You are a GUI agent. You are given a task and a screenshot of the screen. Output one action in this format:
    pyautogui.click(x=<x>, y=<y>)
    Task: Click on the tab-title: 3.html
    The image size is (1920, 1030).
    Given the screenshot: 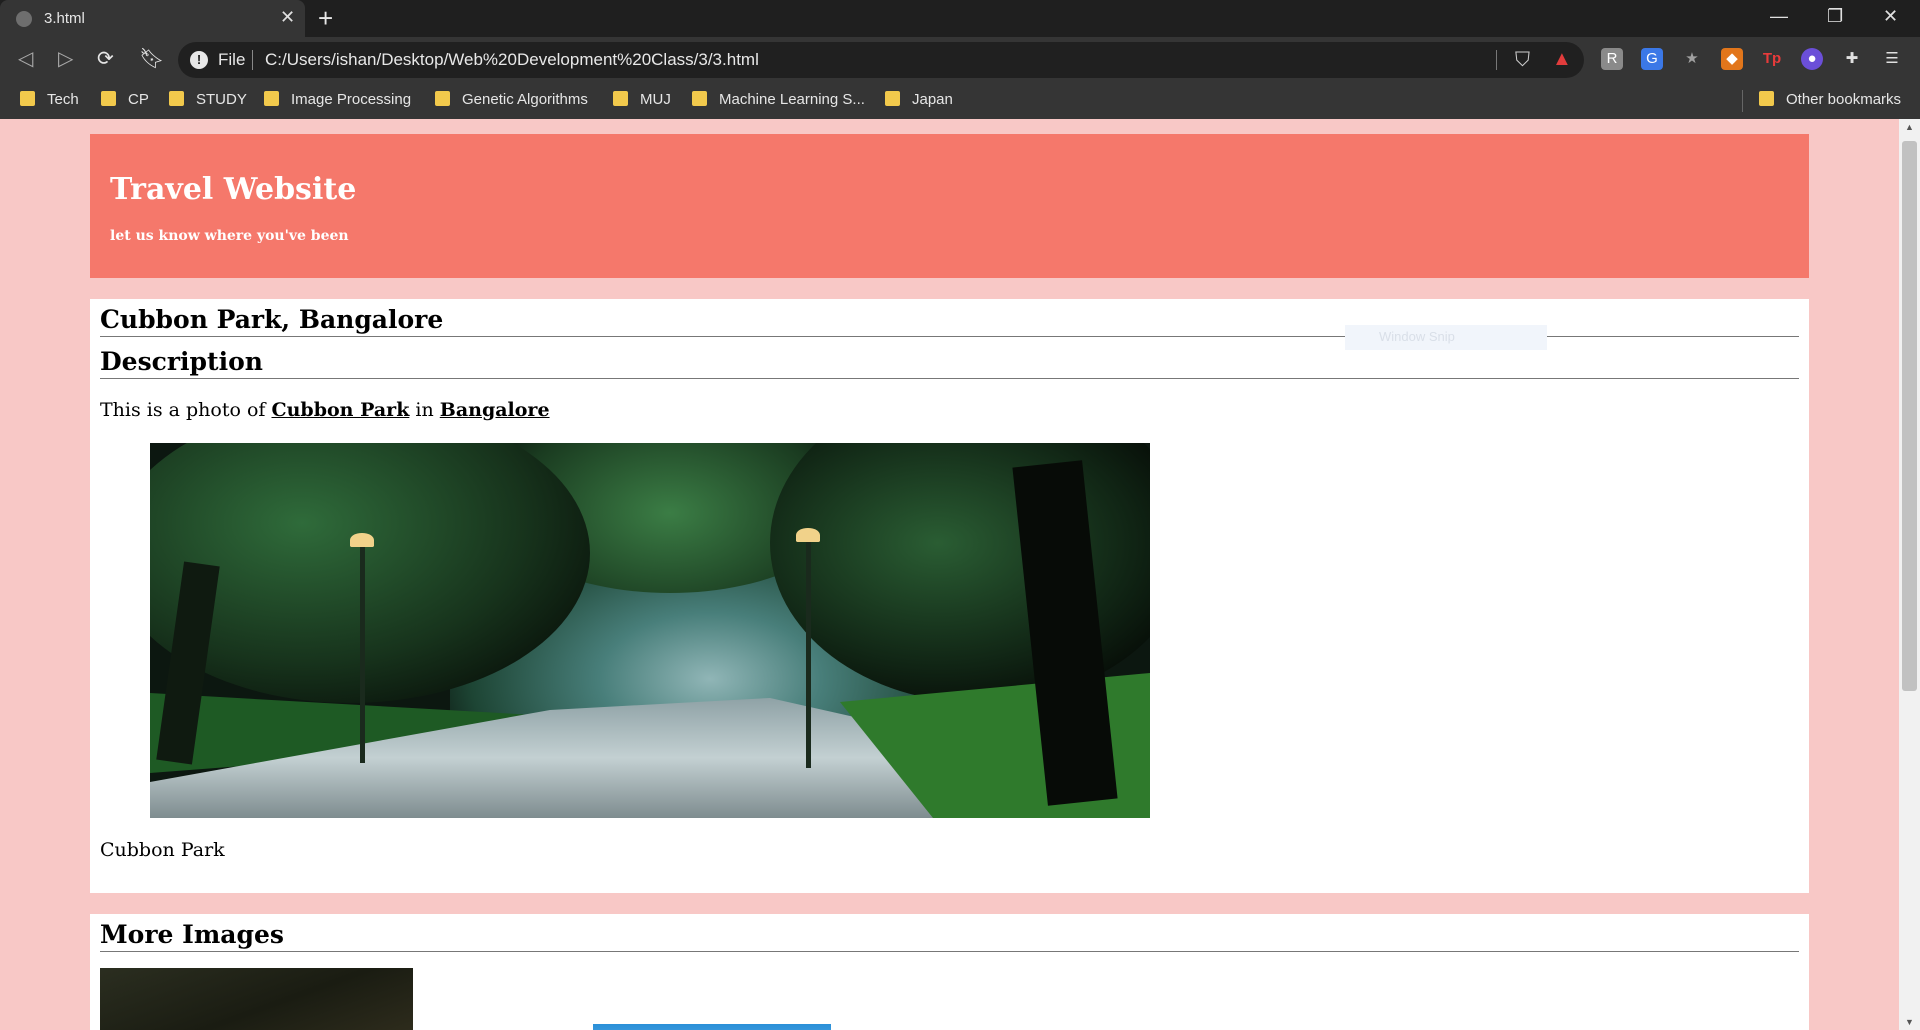 What is the action you would take?
    pyautogui.click(x=64, y=18)
    